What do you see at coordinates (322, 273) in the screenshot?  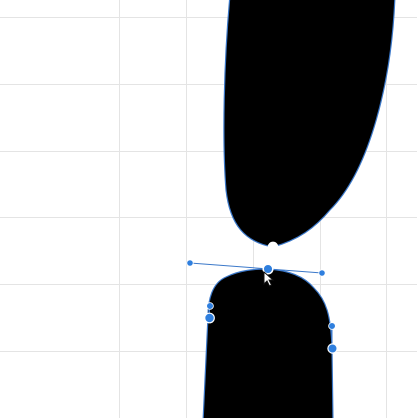 I see `control-handle-right` at bounding box center [322, 273].